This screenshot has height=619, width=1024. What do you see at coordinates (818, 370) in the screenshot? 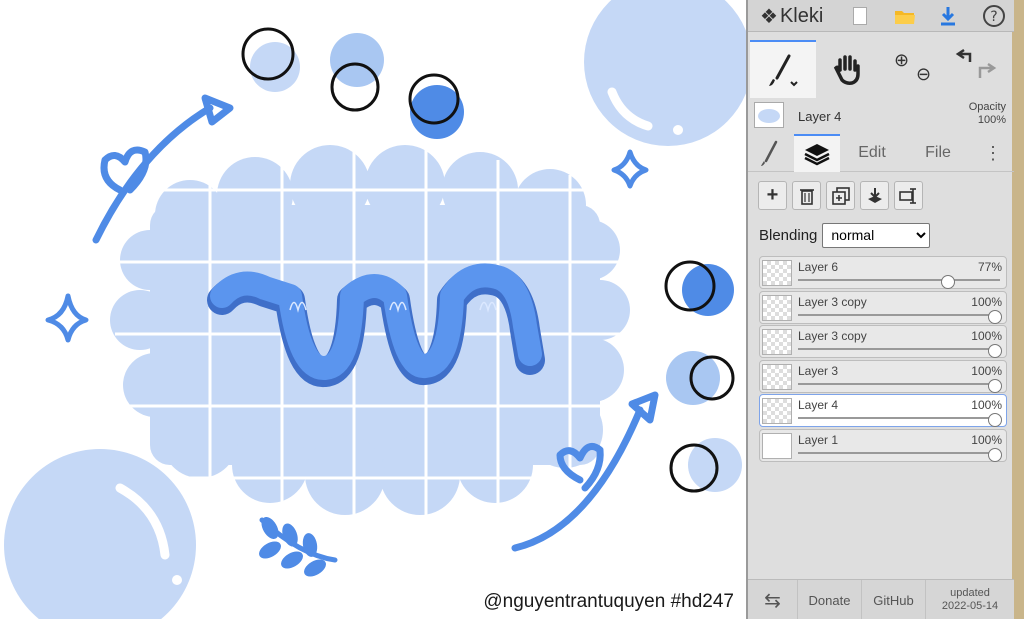
I see `layer-name: Layer 3` at bounding box center [818, 370].